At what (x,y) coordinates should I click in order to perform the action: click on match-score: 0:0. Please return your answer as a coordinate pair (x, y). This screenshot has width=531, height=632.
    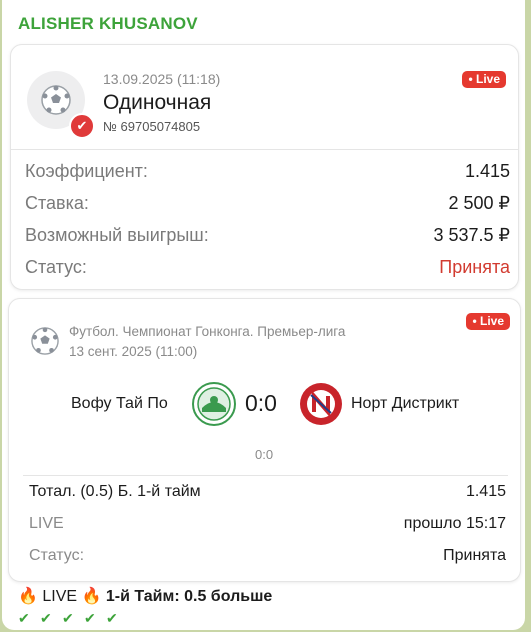
    Looking at the image, I should click on (261, 403).